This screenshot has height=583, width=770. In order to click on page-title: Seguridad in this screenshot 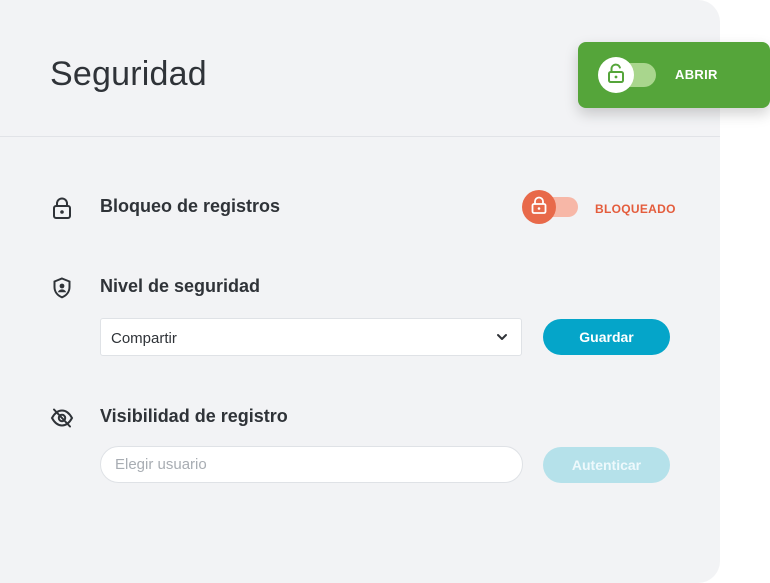, I will do `click(128, 74)`.